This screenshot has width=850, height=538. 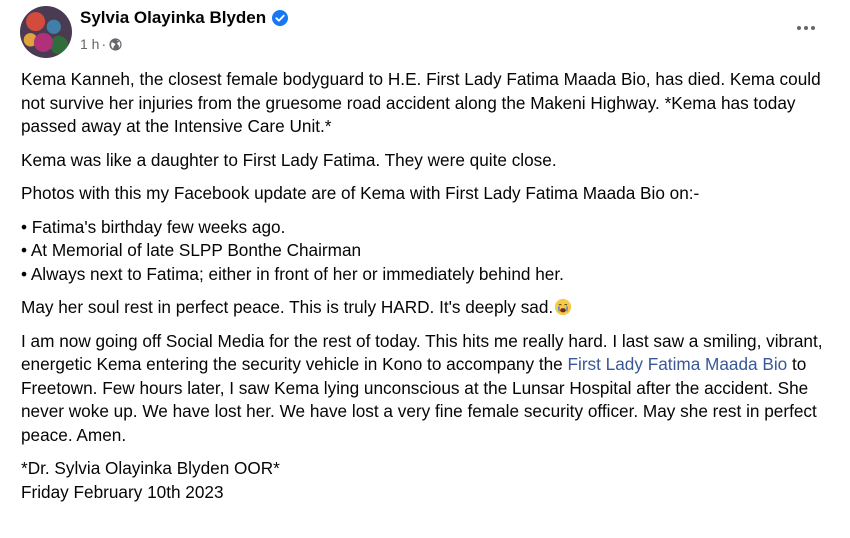 What do you see at coordinates (280, 18) in the screenshot?
I see `verified-badge-icon` at bounding box center [280, 18].